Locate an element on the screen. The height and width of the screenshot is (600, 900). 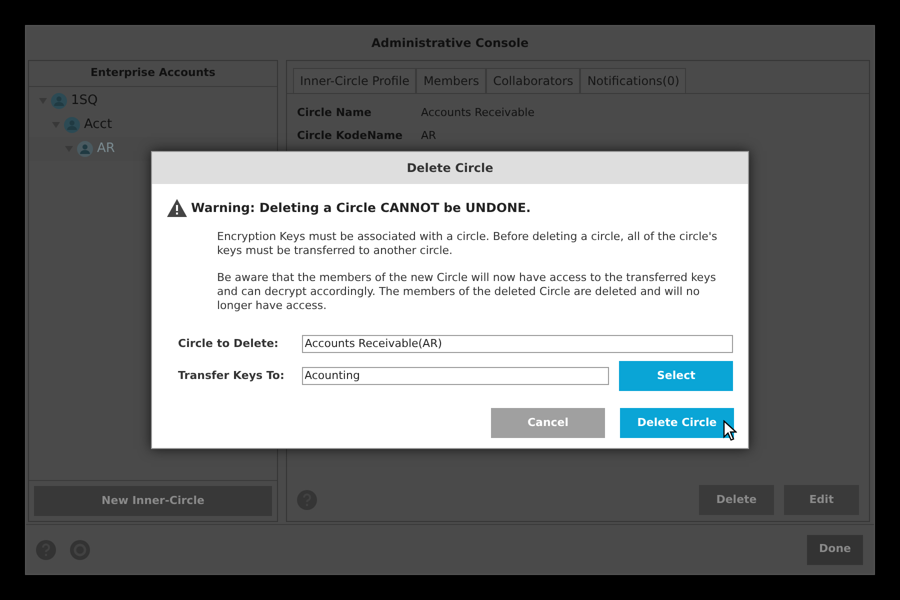
tab: Members is located at coordinates (451, 80).